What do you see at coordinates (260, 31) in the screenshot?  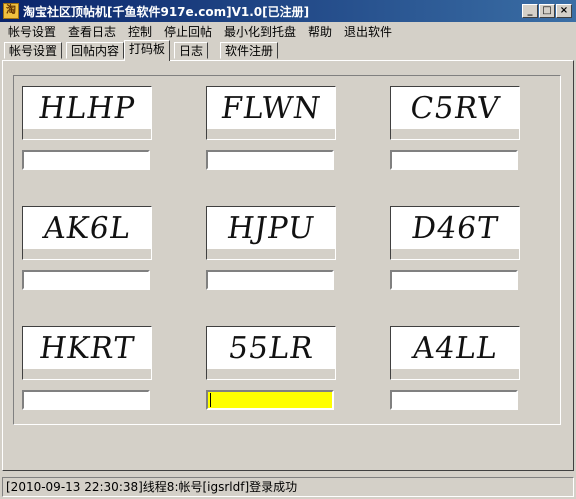 I see `menu-minimize-tray: 最小化到托盘` at bounding box center [260, 31].